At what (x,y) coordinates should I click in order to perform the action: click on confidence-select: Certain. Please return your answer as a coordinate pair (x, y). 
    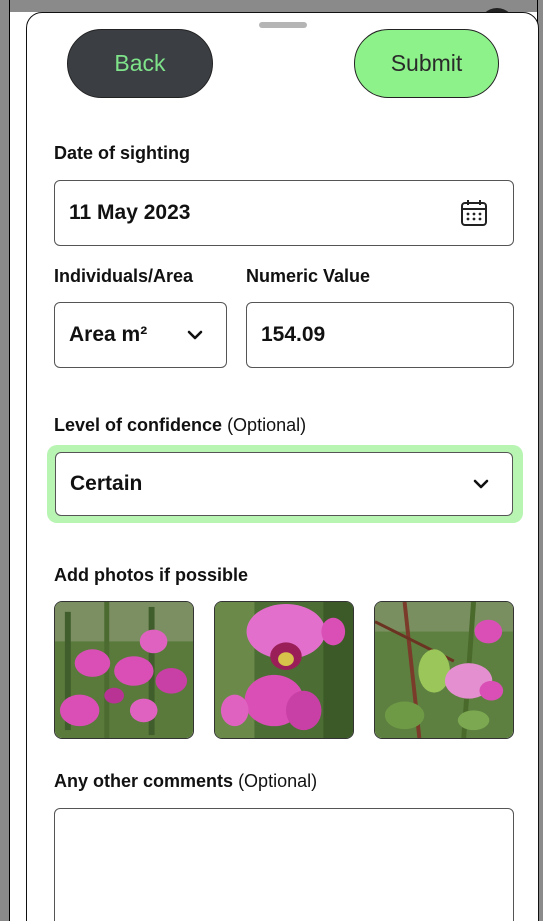
    Looking at the image, I should click on (284, 484).